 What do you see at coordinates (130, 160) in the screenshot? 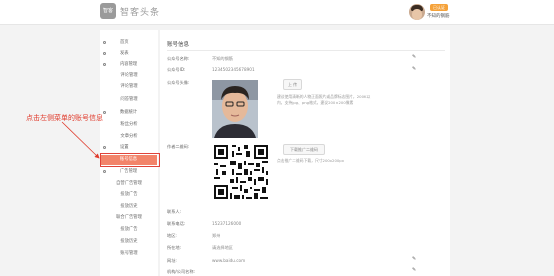
I see `annotation-highlight-box` at bounding box center [130, 160].